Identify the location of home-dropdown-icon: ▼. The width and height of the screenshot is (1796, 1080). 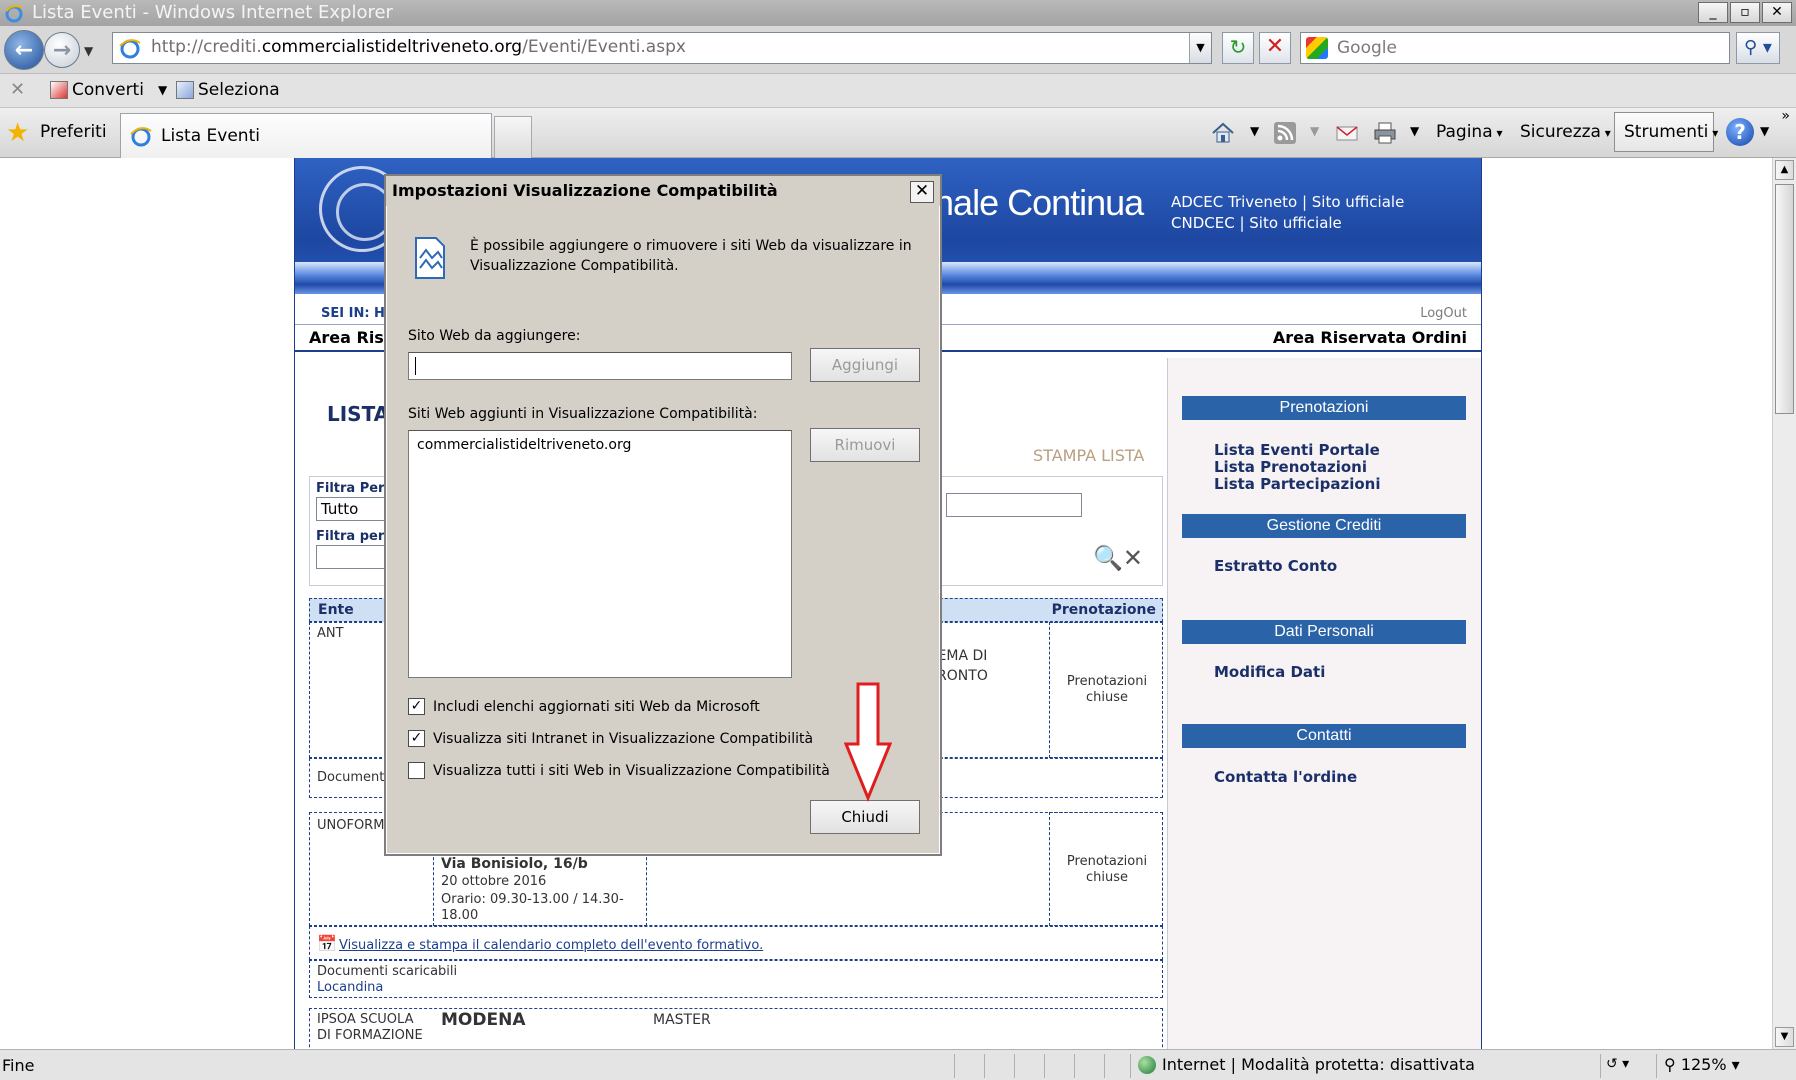
(1254, 131).